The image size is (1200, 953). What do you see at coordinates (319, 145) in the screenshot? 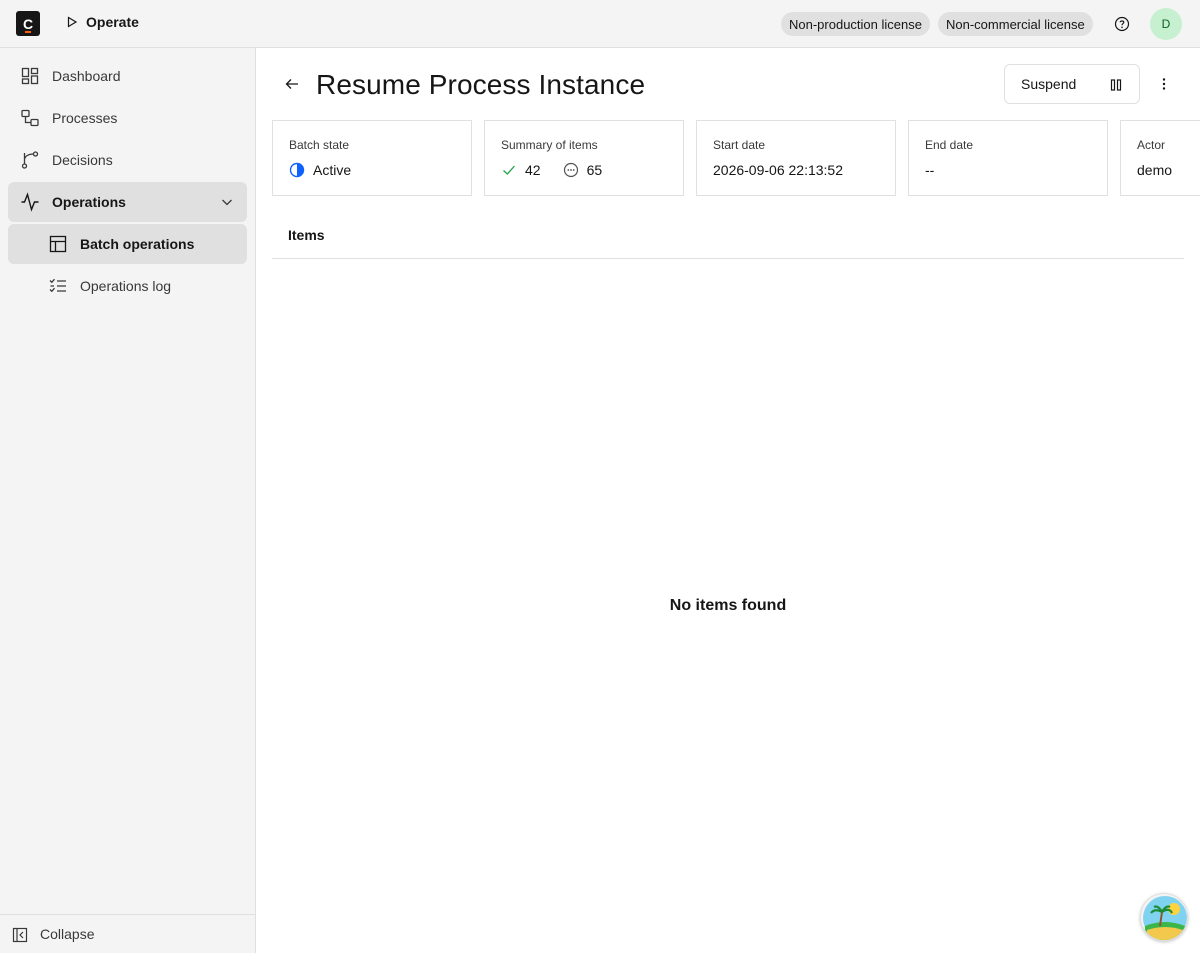
I see `tile-label: Batch state` at bounding box center [319, 145].